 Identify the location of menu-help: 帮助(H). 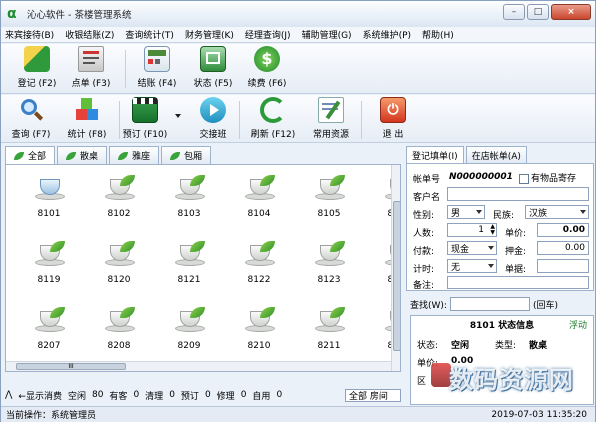
(438, 34).